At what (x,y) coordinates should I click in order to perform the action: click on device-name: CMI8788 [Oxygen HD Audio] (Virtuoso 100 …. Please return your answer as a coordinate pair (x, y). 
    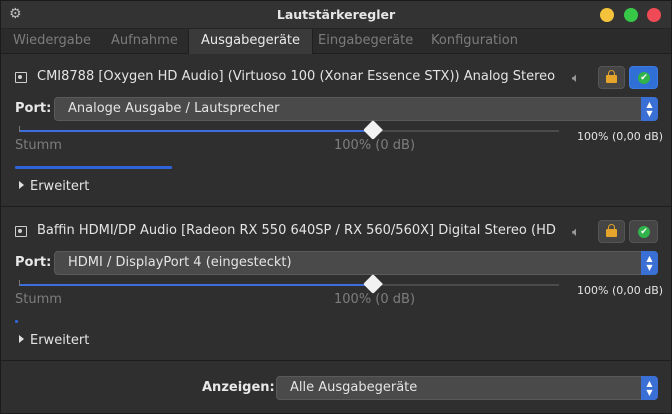
    Looking at the image, I should click on (296, 76).